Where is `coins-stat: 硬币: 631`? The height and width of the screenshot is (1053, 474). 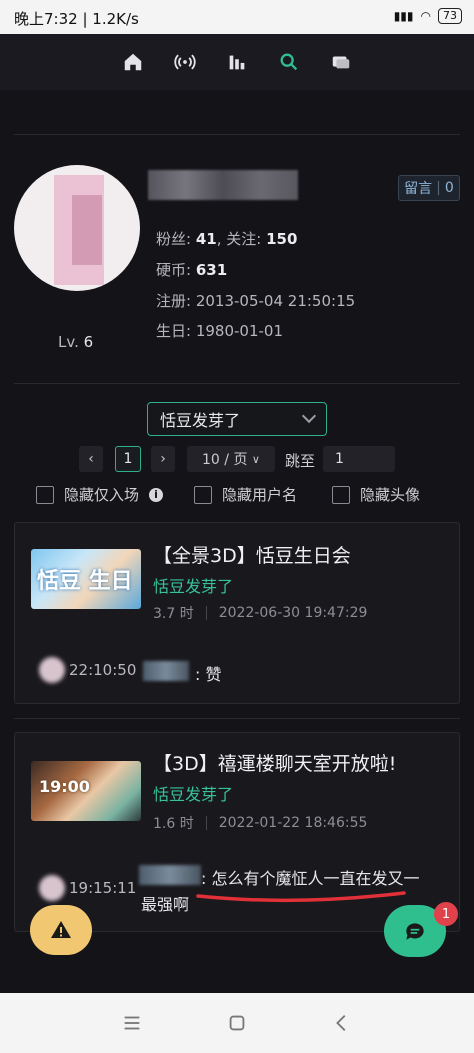
coins-stat: 硬币: 631 is located at coordinates (192, 270).